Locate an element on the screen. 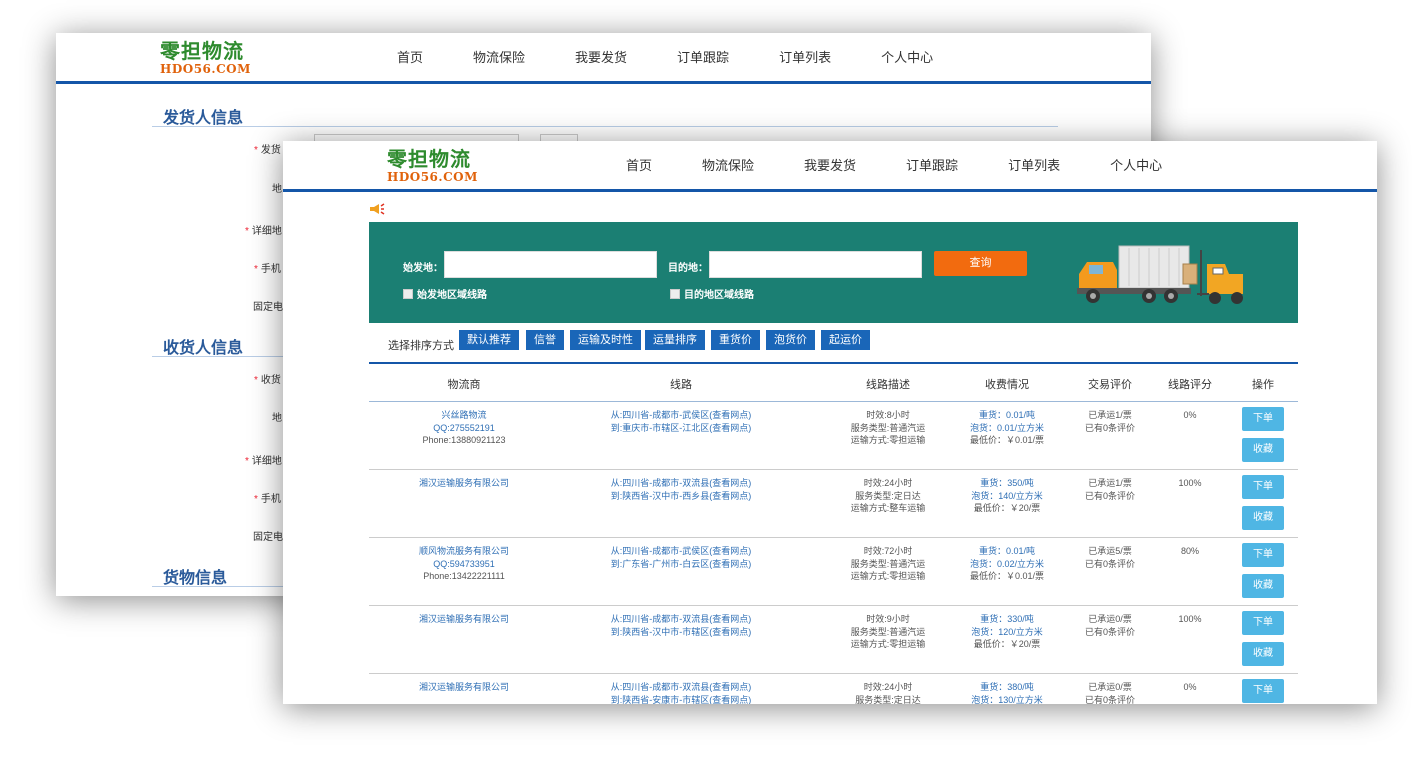 The width and height of the screenshot is (1412, 760). origin-input is located at coordinates (550, 264).